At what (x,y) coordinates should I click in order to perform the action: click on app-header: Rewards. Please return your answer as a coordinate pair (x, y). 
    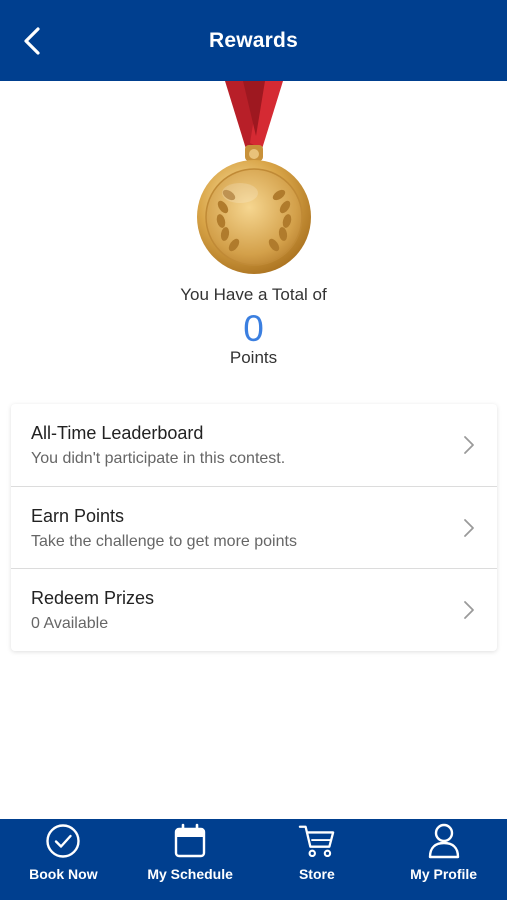
    Looking at the image, I should click on (253, 40).